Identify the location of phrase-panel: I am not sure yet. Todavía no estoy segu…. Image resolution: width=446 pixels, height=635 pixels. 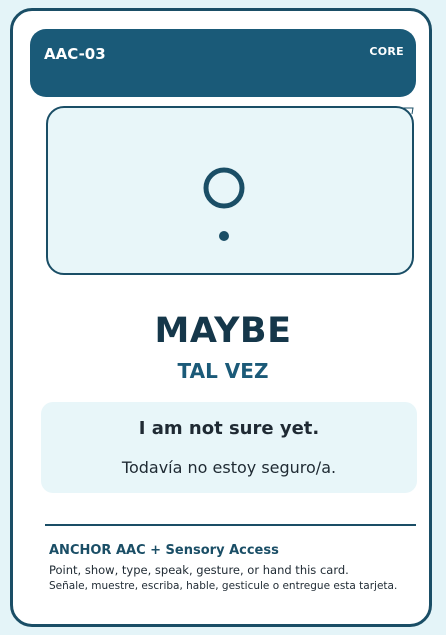
(229, 447).